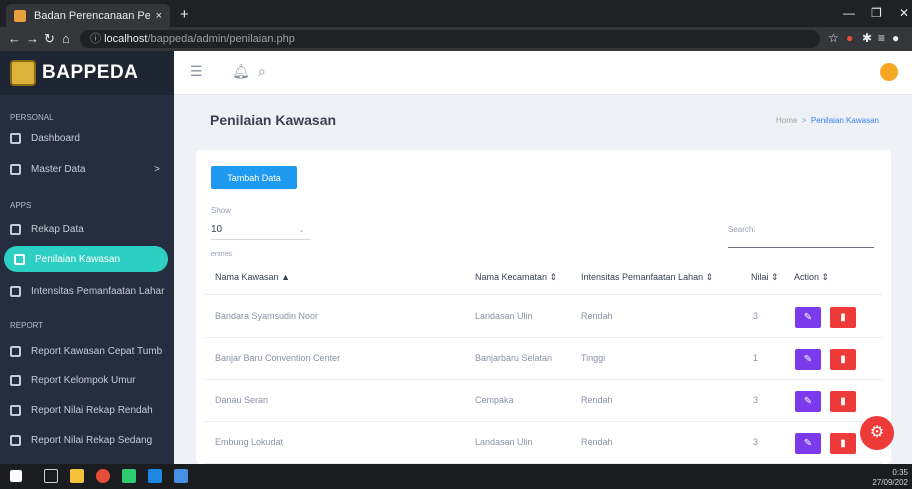  I want to click on url-bar: ⓘ localhost/bappeda/admin/penilaian.php, so click(450, 39).